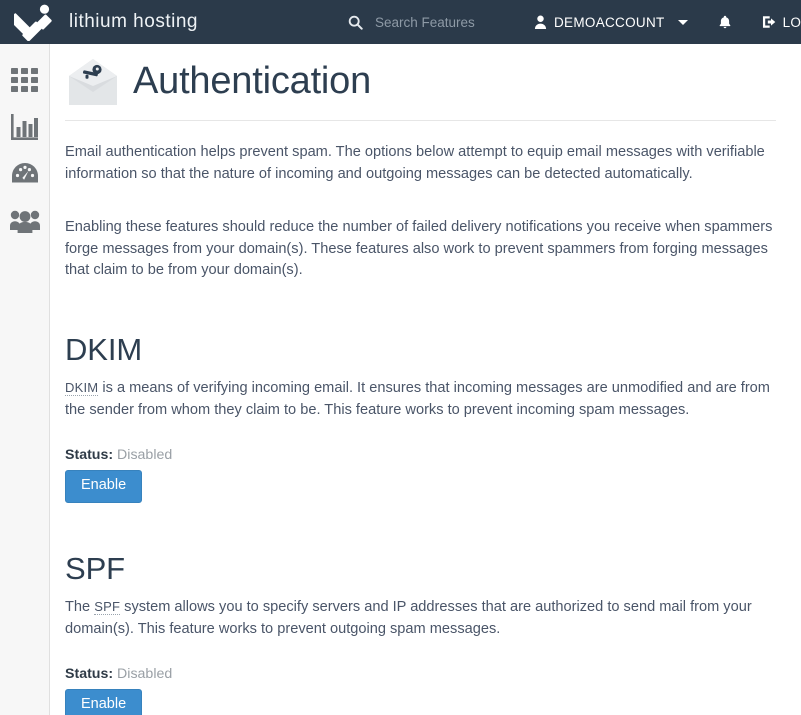 The image size is (801, 715). What do you see at coordinates (104, 487) in the screenshot?
I see `dkim-enable-button: Enable` at bounding box center [104, 487].